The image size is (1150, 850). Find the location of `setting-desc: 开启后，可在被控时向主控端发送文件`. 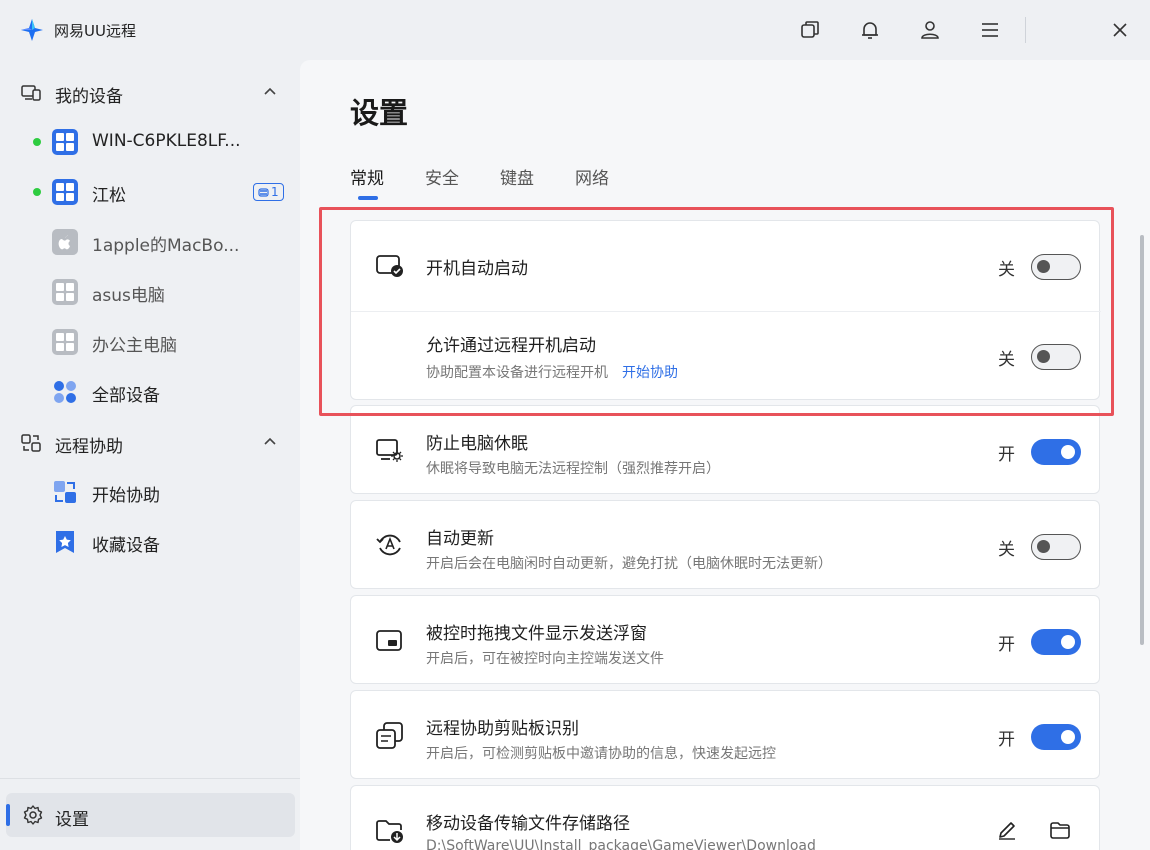

setting-desc: 开启后，可在被控时向主控端发送文件 is located at coordinates (545, 659).